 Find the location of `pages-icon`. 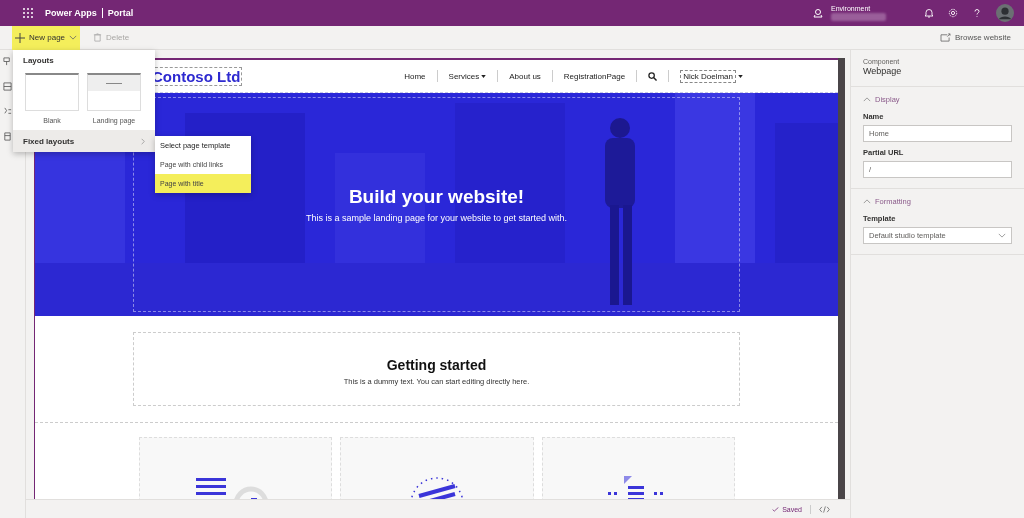

pages-icon is located at coordinates (7, 61).